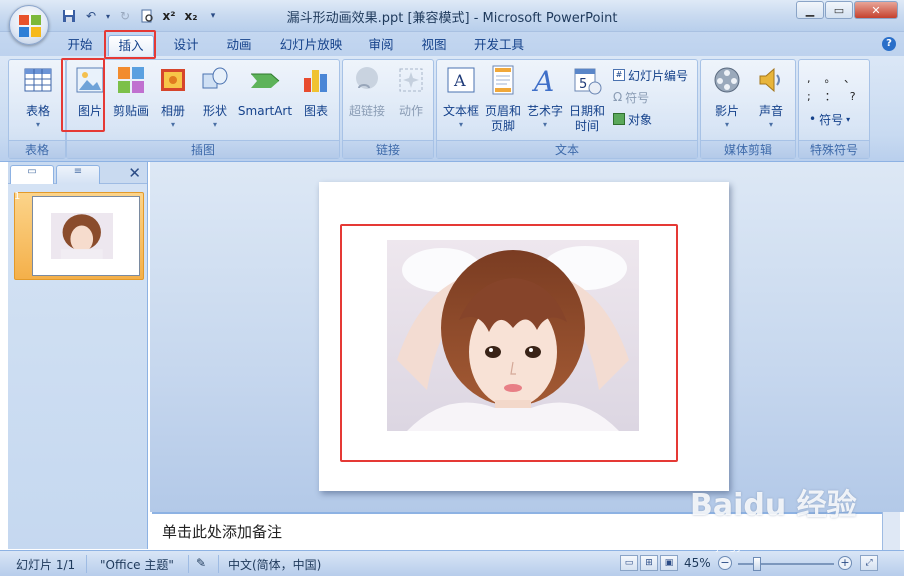 The width and height of the screenshot is (904, 582). I want to click on baidu-watermark: Baidu 经验, so click(773, 505).